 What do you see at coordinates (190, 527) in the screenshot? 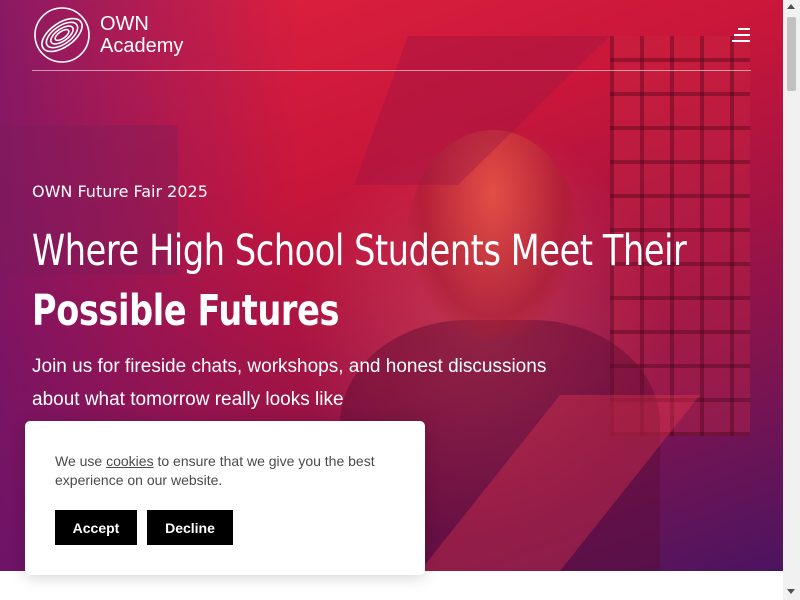
I see `decline-cookies-button: Decline` at bounding box center [190, 527].